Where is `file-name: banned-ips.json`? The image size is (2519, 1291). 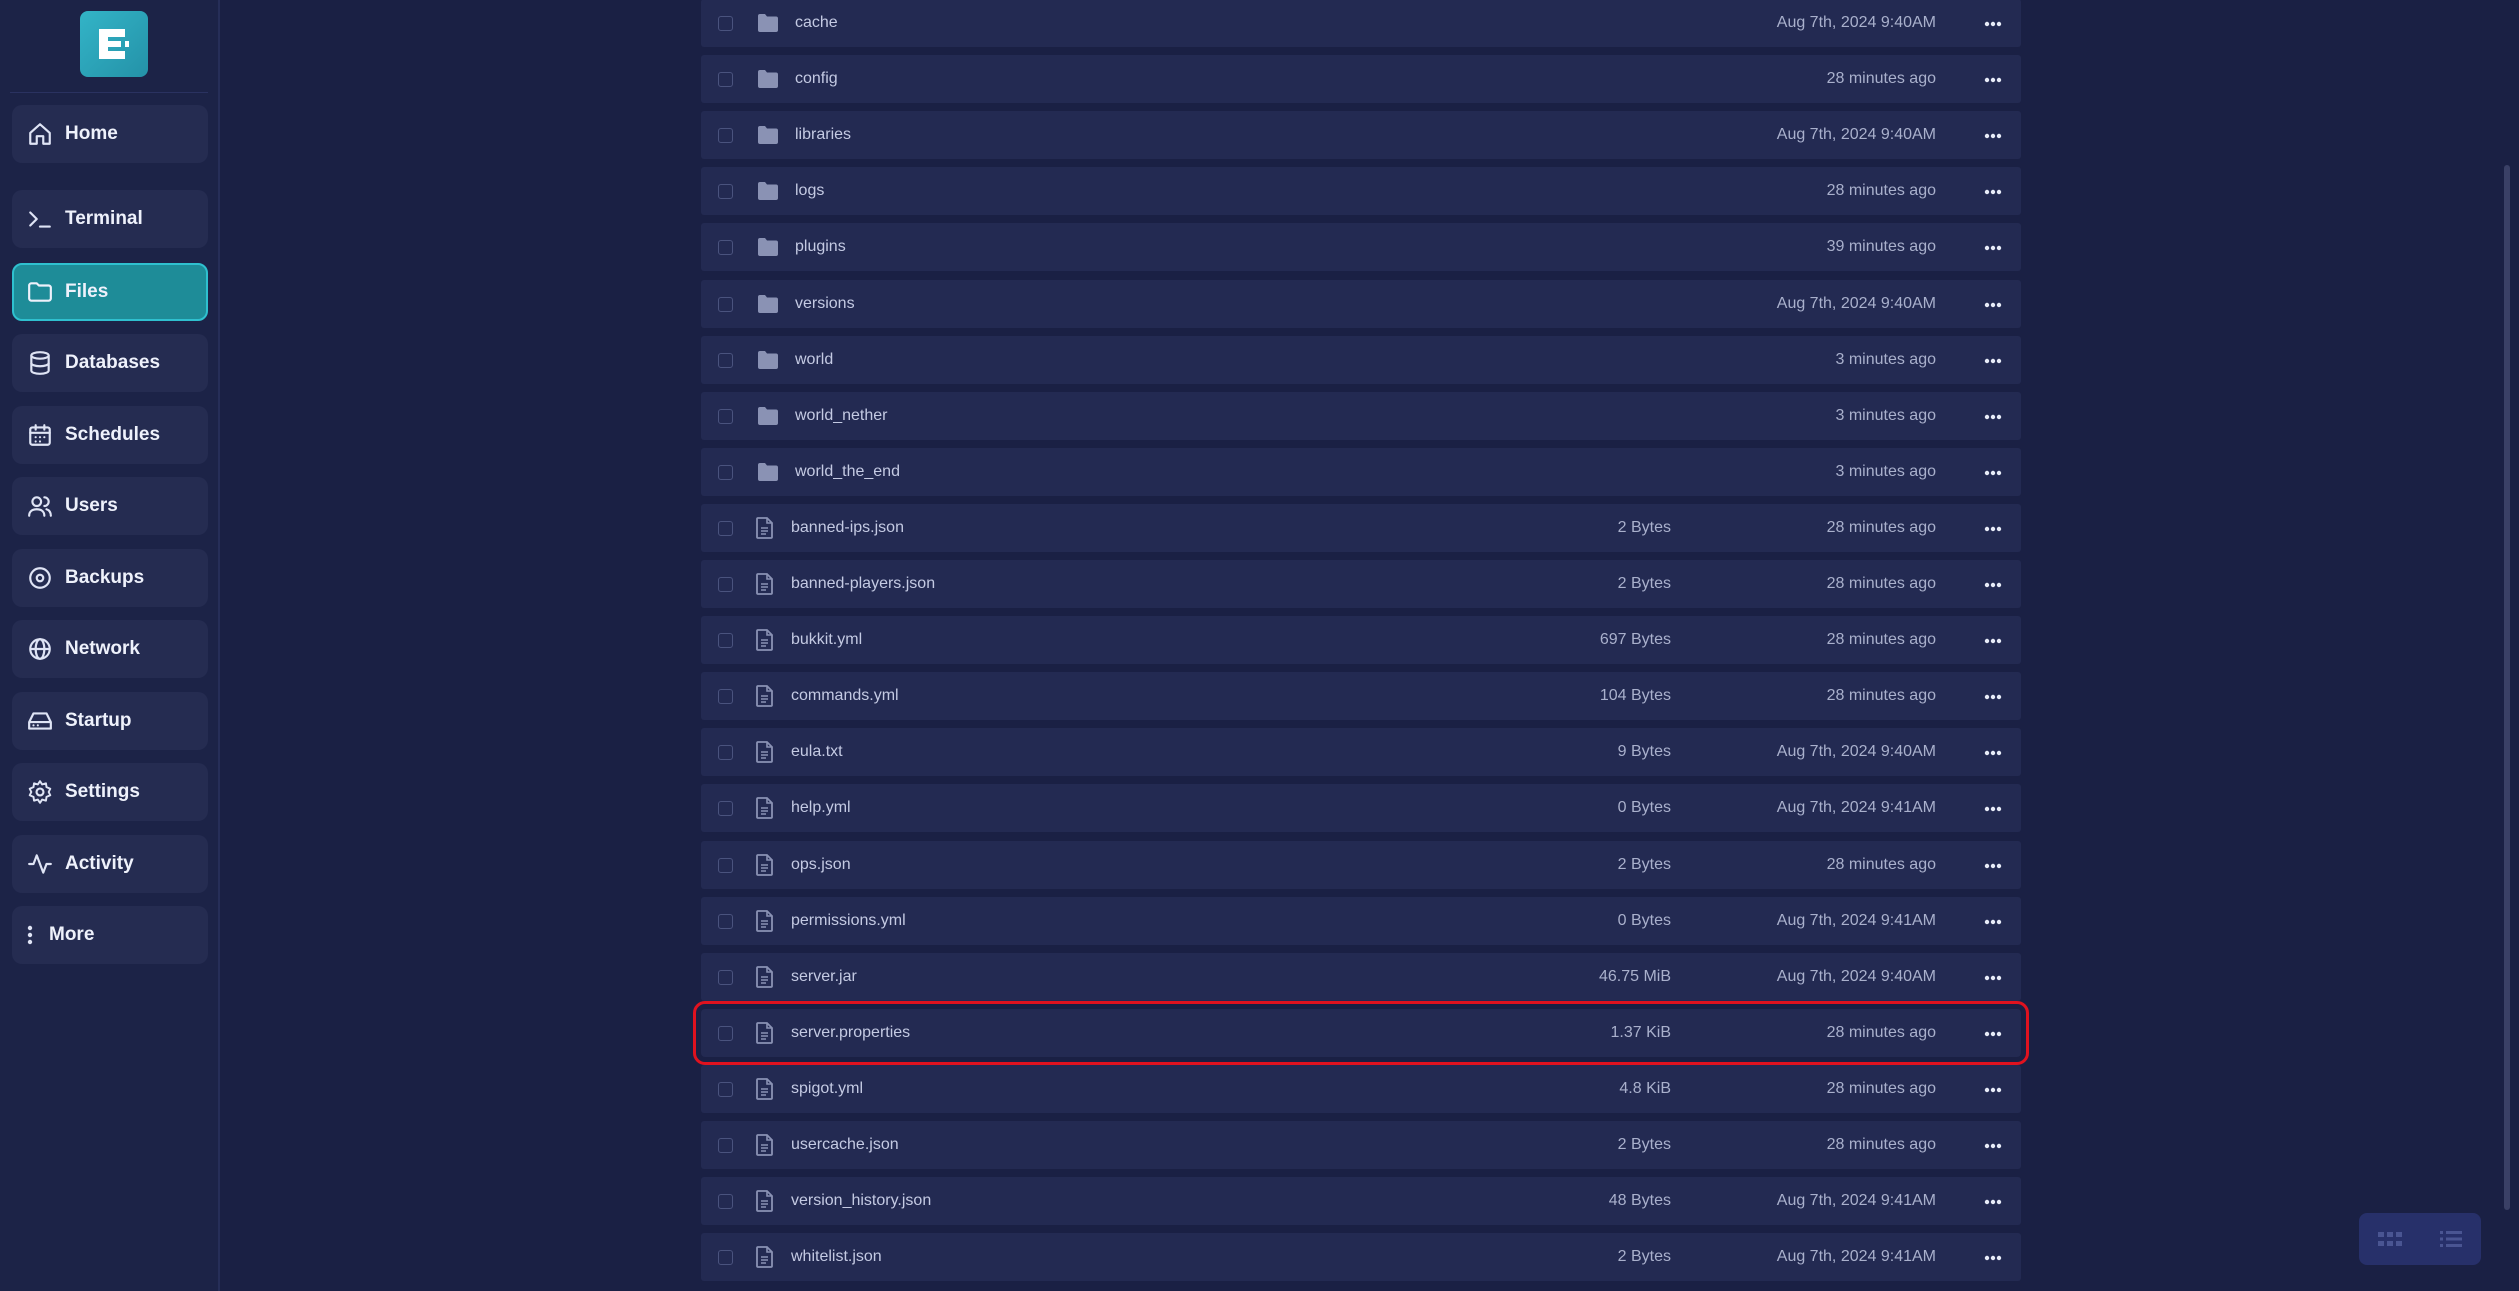 file-name: banned-ips.json is located at coordinates (847, 528).